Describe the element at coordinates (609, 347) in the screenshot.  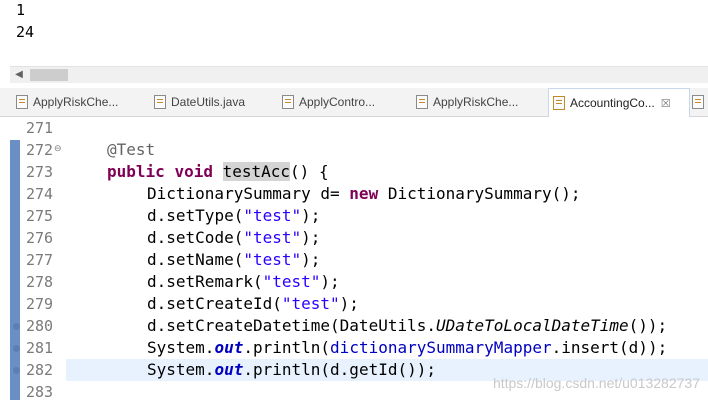
I see `code-text: .insert(d));` at that location.